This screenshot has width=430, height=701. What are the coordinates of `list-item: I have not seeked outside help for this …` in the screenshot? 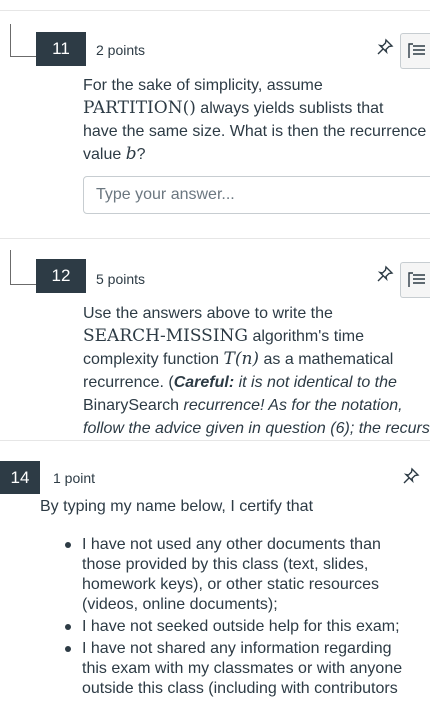 It's located at (230, 627).